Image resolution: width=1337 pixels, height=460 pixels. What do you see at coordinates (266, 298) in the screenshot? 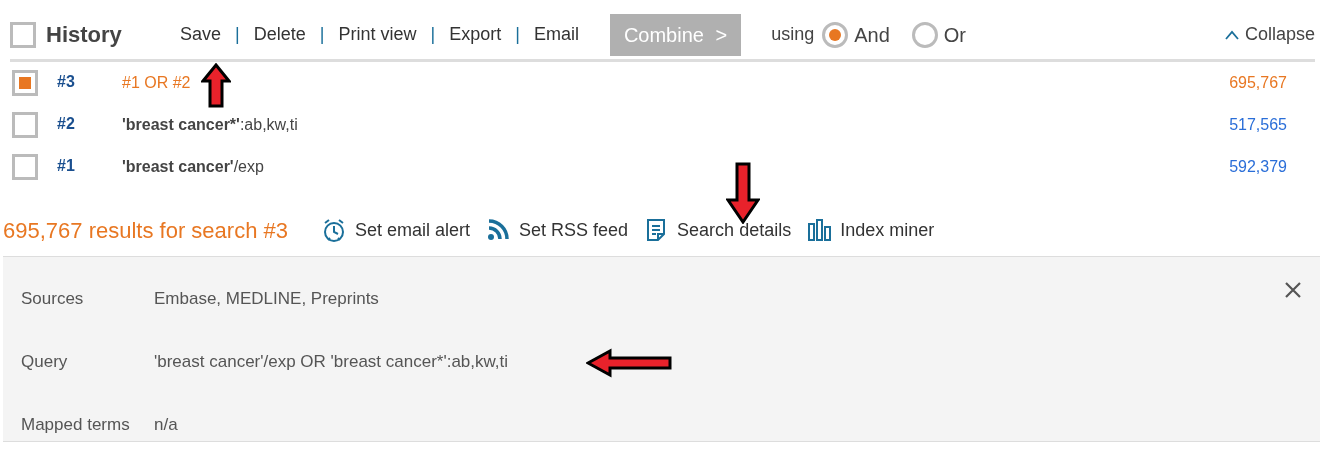
I see `detail-value: Embase, MEDLINE, Preprints` at bounding box center [266, 298].